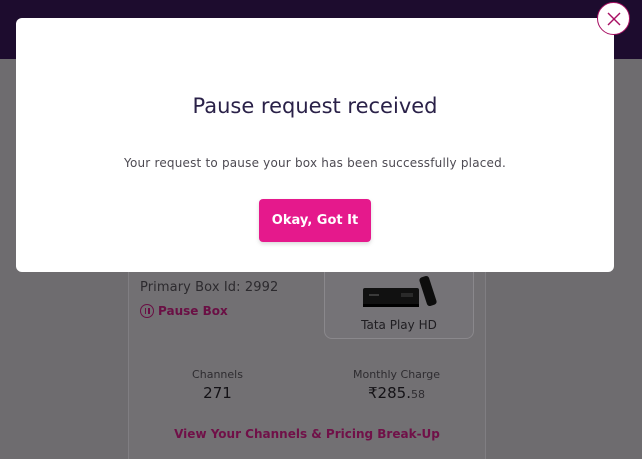 This screenshot has width=642, height=459. I want to click on monthly-charge-value: ₹285.58, so click(396, 393).